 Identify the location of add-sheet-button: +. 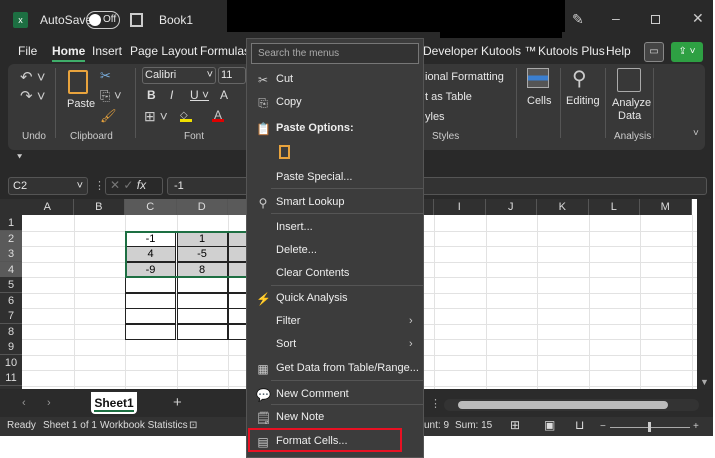
(177, 402).